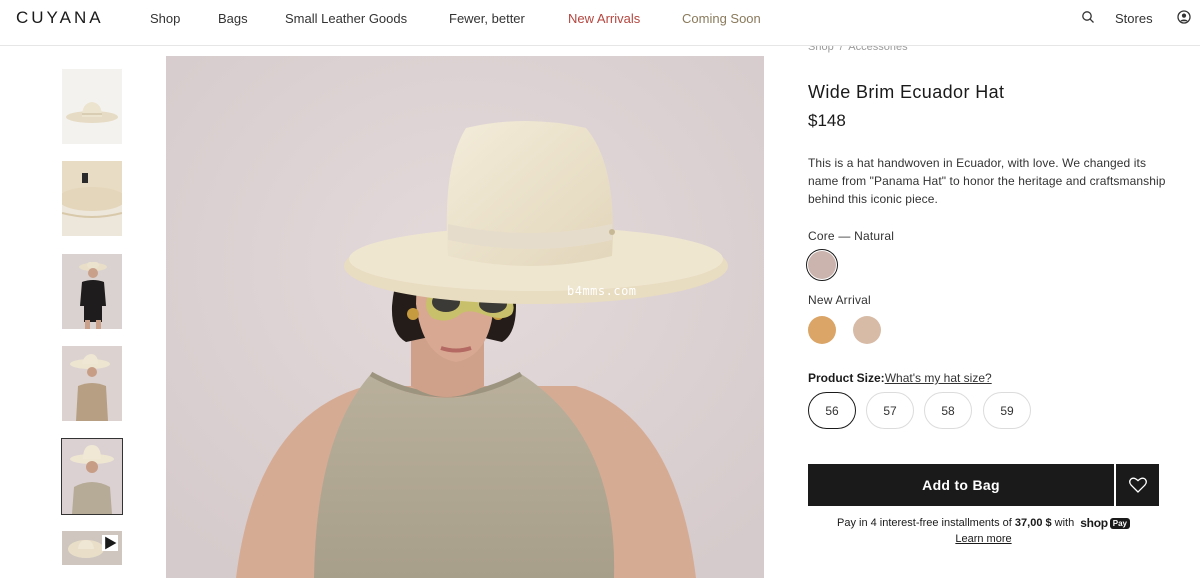 Image resolution: width=1200 pixels, height=578 pixels. Describe the element at coordinates (60, 18) in the screenshot. I see `brand-logo: CUYANA` at that location.